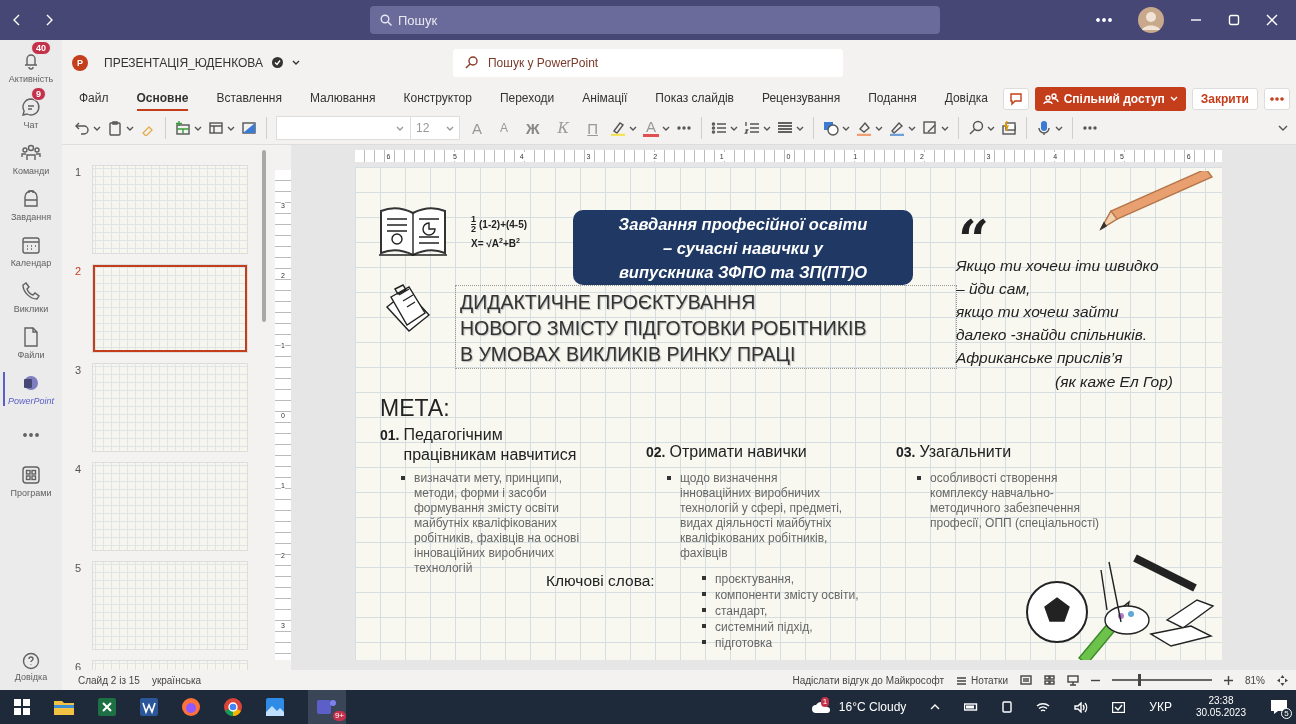  I want to click on rail-item: Календар, so click(31, 251).